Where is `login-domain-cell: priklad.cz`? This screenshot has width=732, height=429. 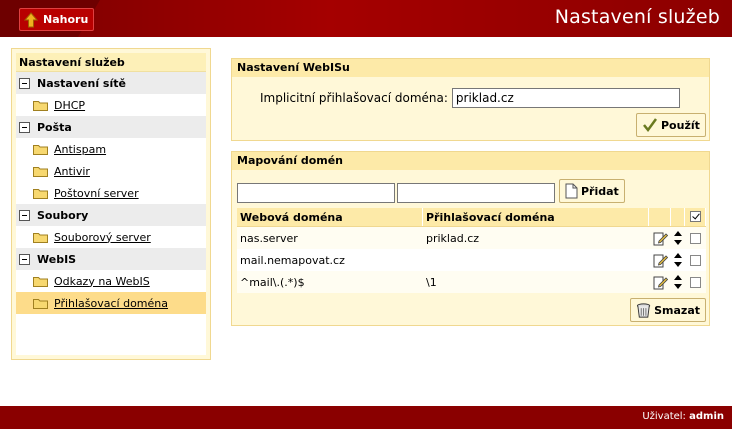 login-domain-cell: priklad.cz is located at coordinates (453, 238).